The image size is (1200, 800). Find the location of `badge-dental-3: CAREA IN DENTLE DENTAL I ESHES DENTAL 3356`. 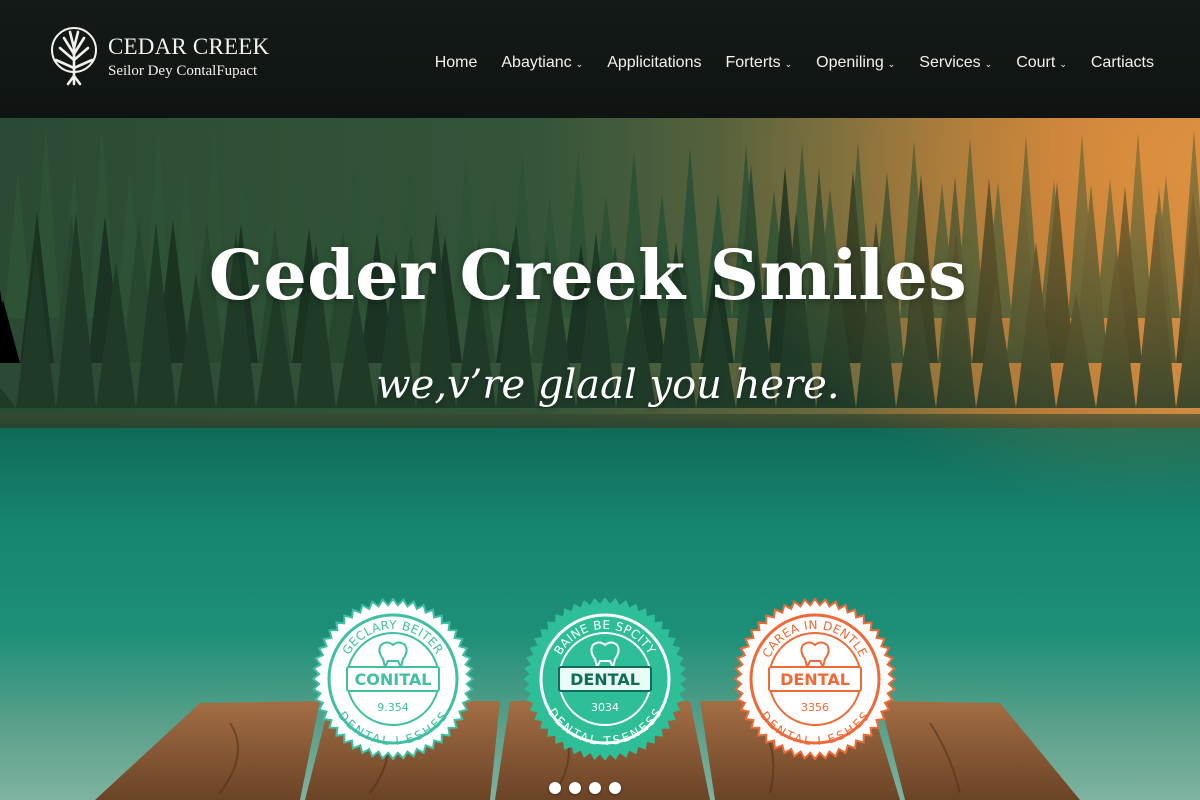

badge-dental-3: CAREA IN DENTLE DENTAL I ESHES DENTAL 3356 is located at coordinates (815, 679).